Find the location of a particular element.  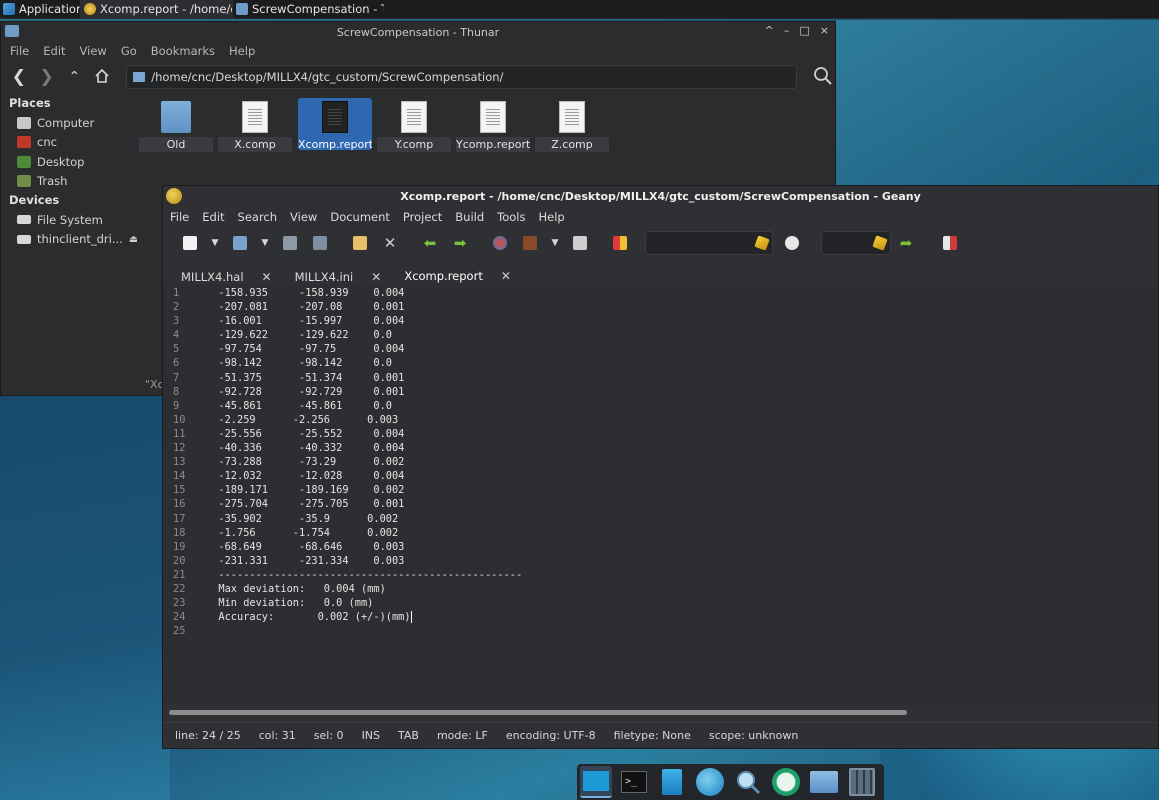

code-line: -25.556 -25.552 0.004 is located at coordinates (682, 434).